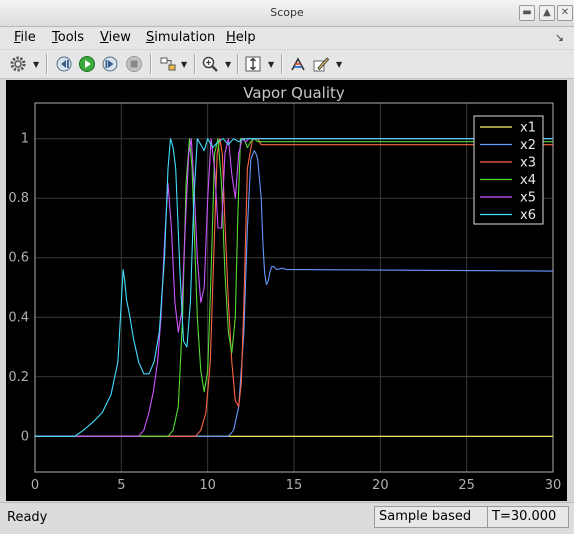 This screenshot has height=534, width=574. Describe the element at coordinates (559, 37) in the screenshot. I see `undock-icon: ↘` at that location.